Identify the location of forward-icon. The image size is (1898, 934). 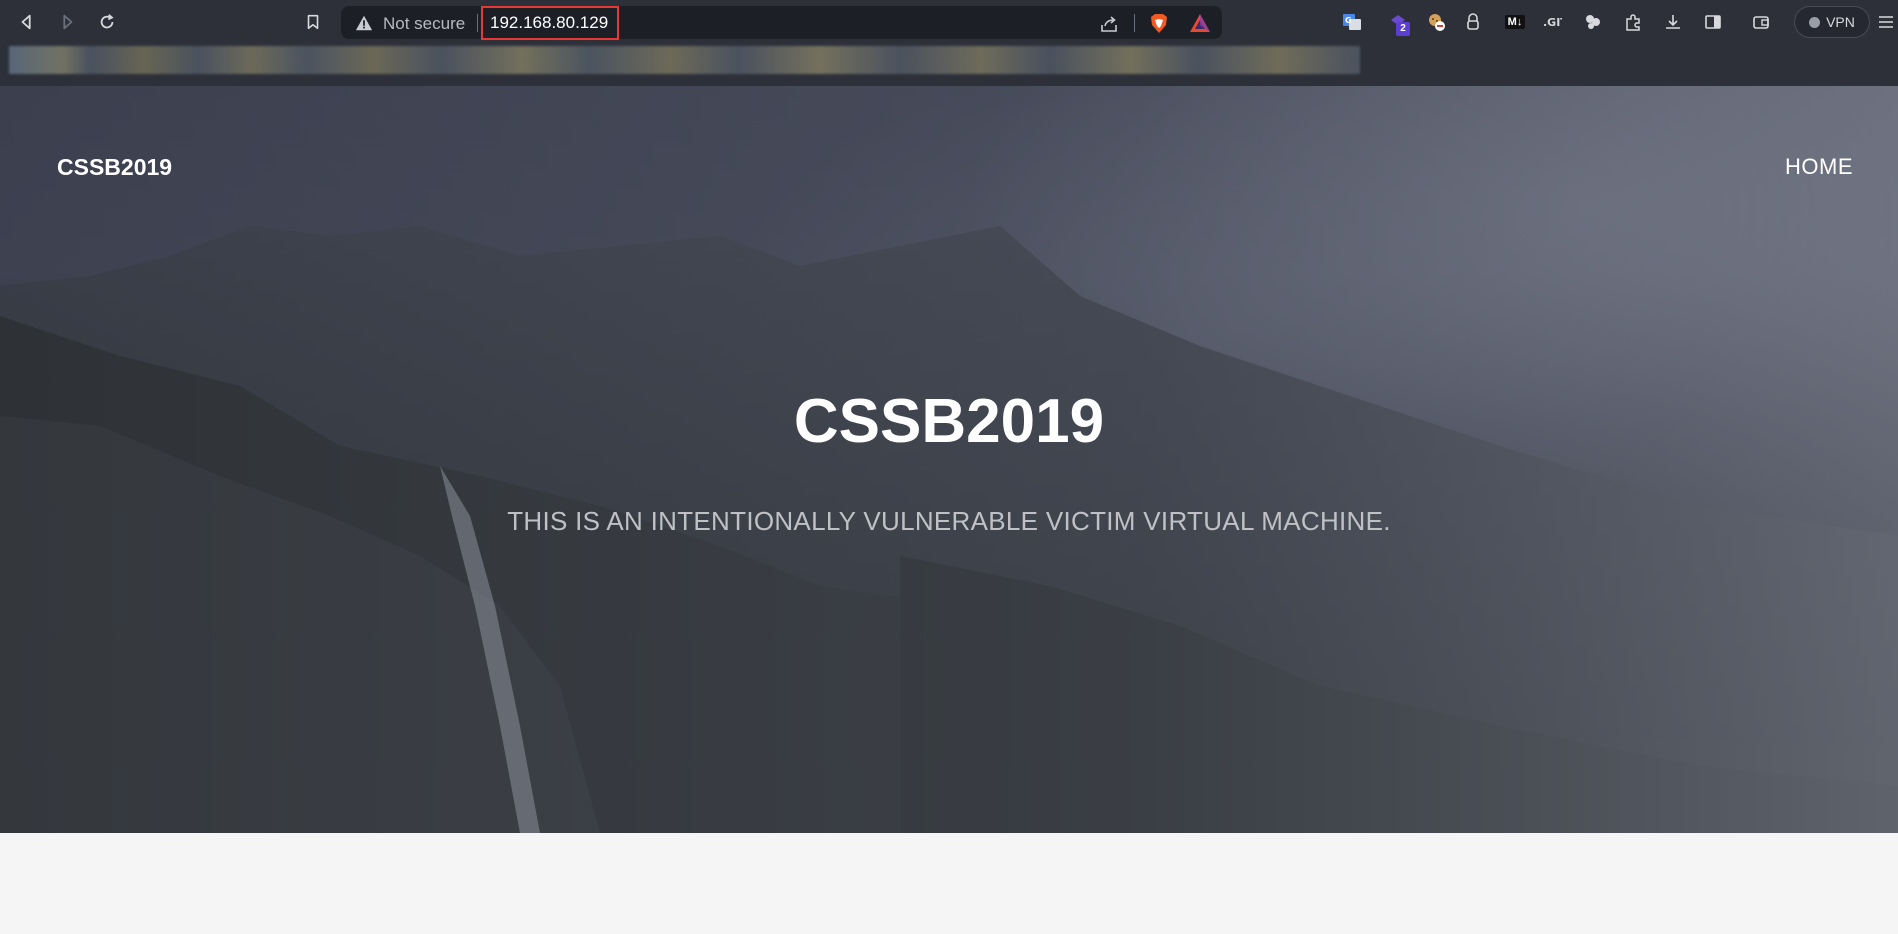
(68, 22).